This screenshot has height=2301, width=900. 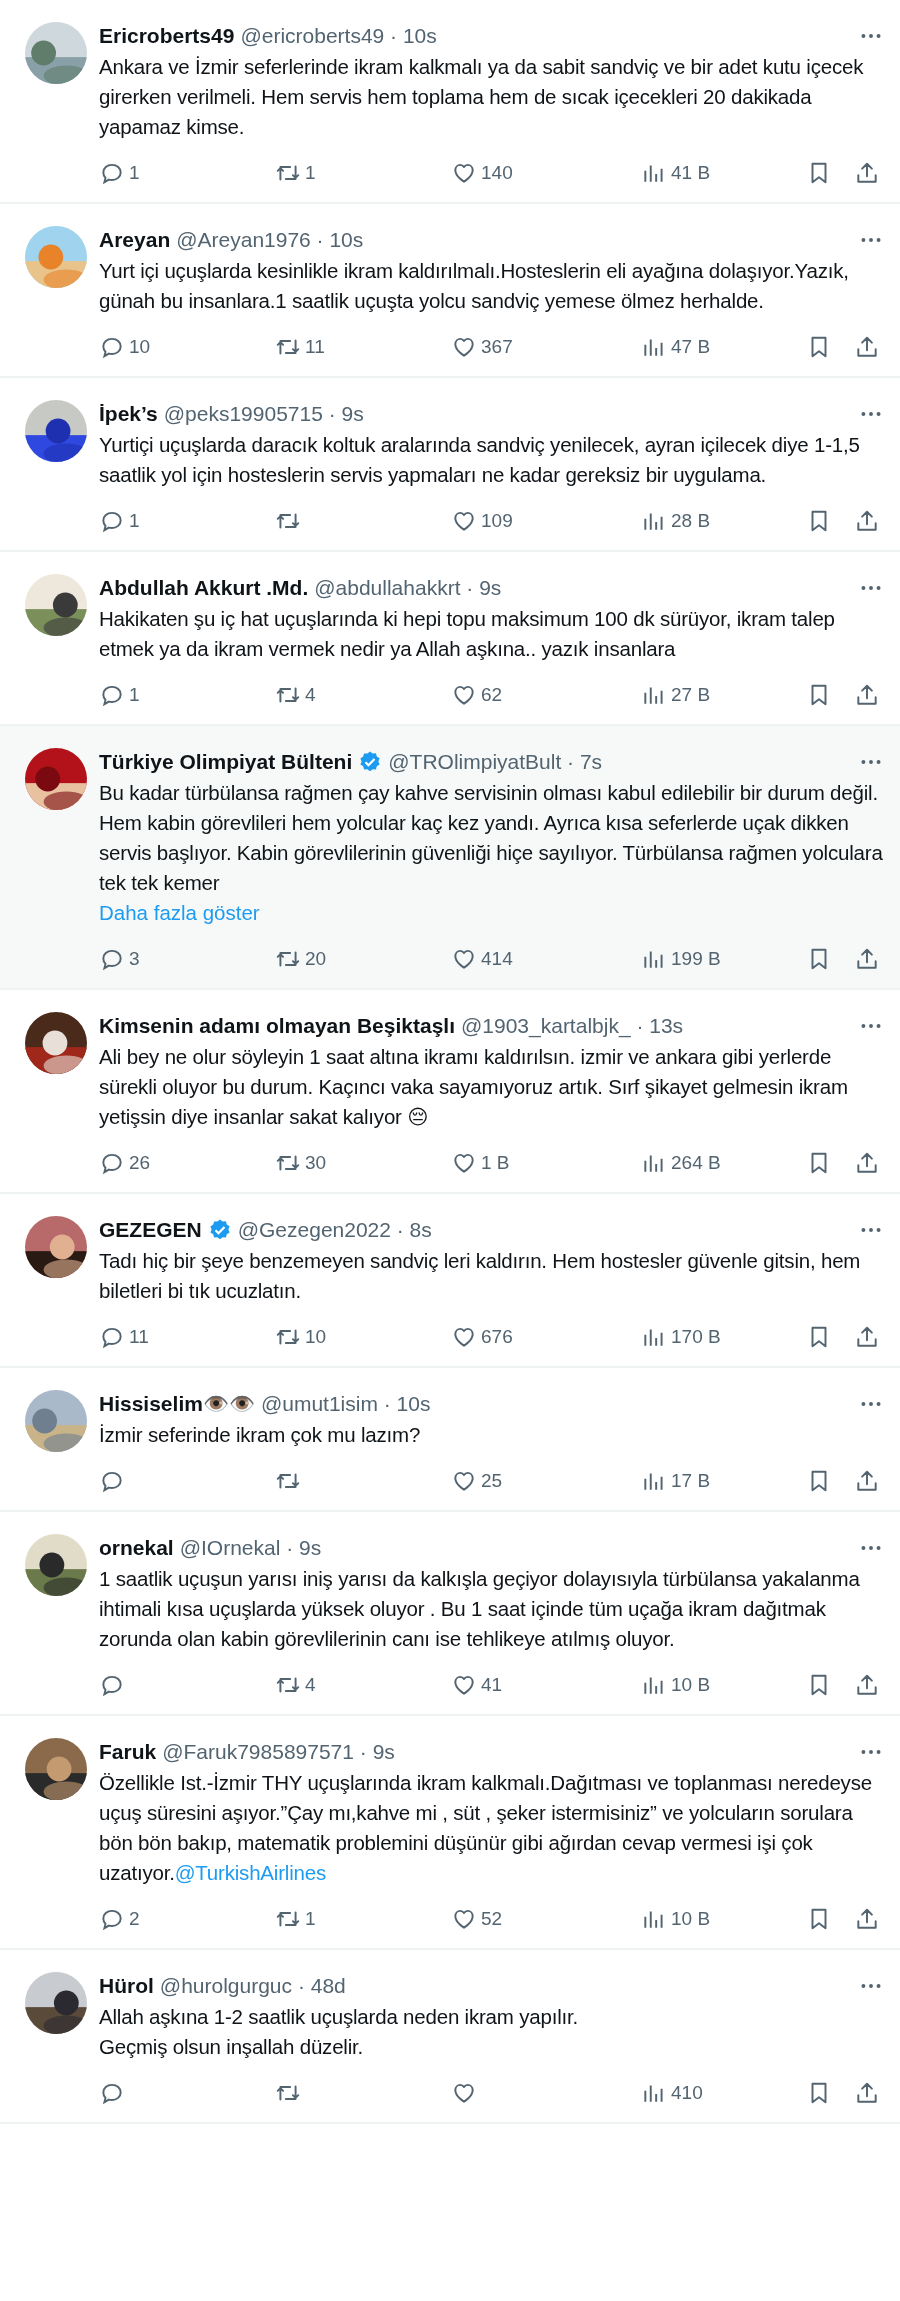 What do you see at coordinates (491, 838) in the screenshot?
I see `tweet-text: Bu kadar türbülansa rağmen çay kahve servisinin olması kabul edilebilir bir durum değil. Hem kabin görevlileri hem yolcular kaç kez yandı. Ayrıca kısa seferlerde uçak dikken servis başlıyor. Kabin görevlilerinin güvenliği hiçe sayılıyor. Türbülansa rağmen yolculara tek tek kemer` at bounding box center [491, 838].